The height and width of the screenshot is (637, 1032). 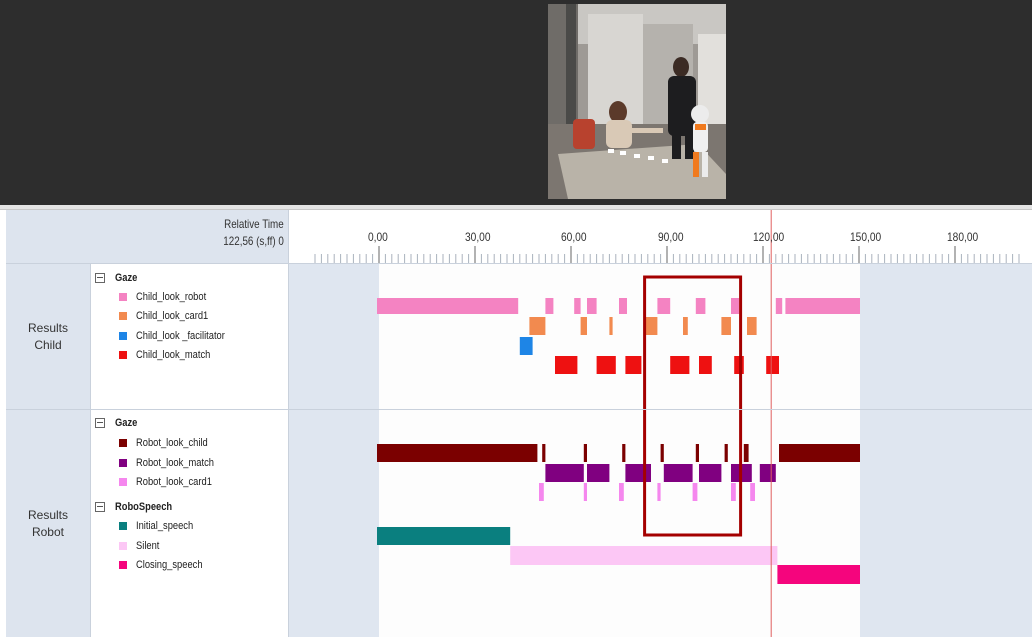 What do you see at coordinates (47, 514) in the screenshot?
I see `group-label-line: Results` at bounding box center [47, 514].